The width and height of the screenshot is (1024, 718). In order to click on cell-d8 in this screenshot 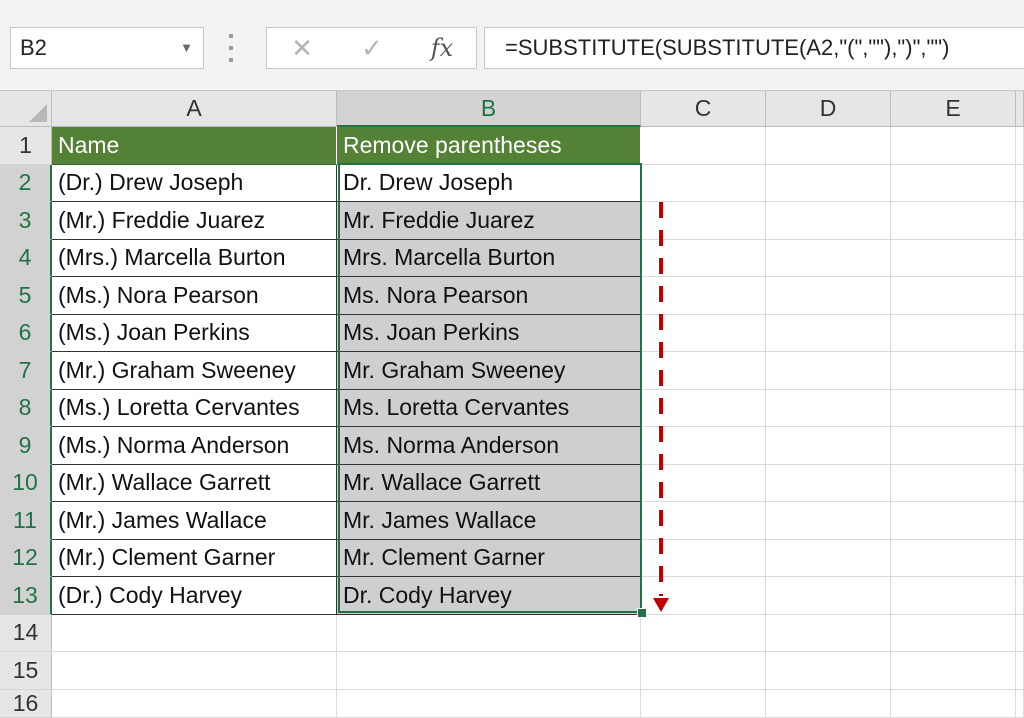, I will do `click(828, 408)`.